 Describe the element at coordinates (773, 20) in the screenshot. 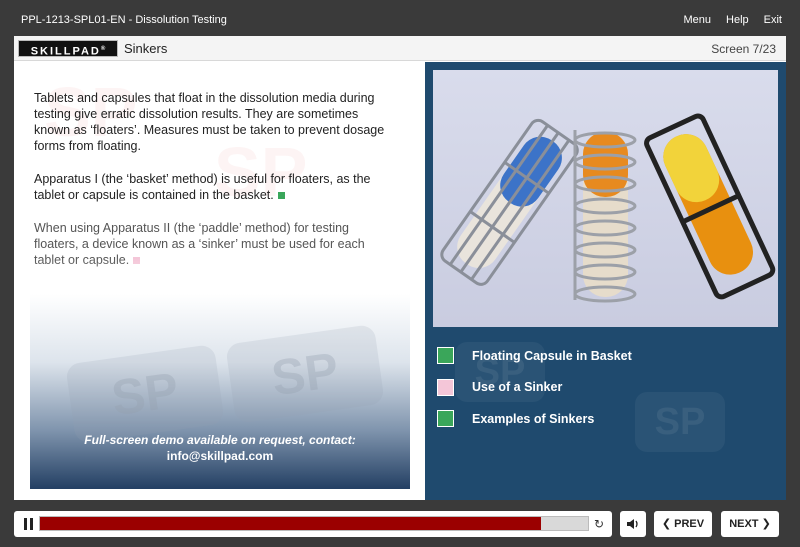

I see `exit-link: Exit` at that location.